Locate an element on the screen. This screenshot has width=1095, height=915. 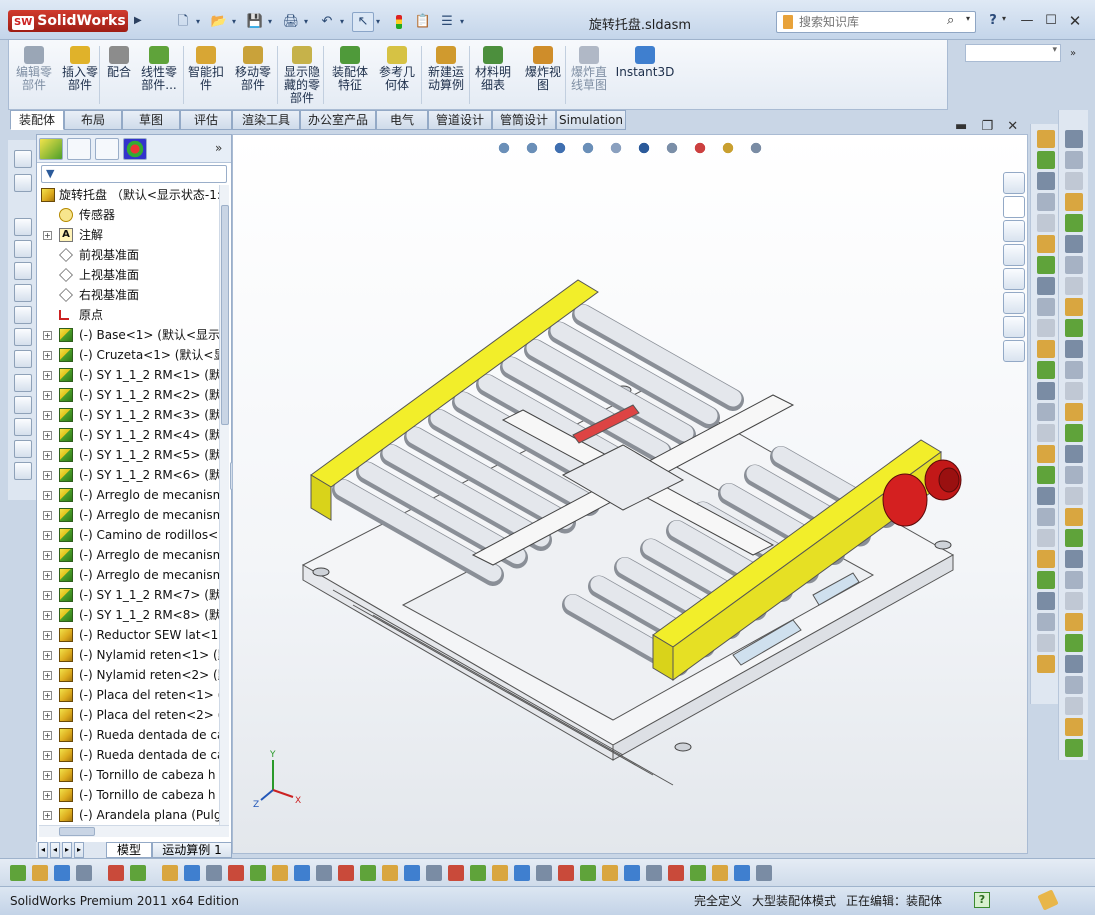
tab-5: 渲染工具 is located at coordinates (266, 120).